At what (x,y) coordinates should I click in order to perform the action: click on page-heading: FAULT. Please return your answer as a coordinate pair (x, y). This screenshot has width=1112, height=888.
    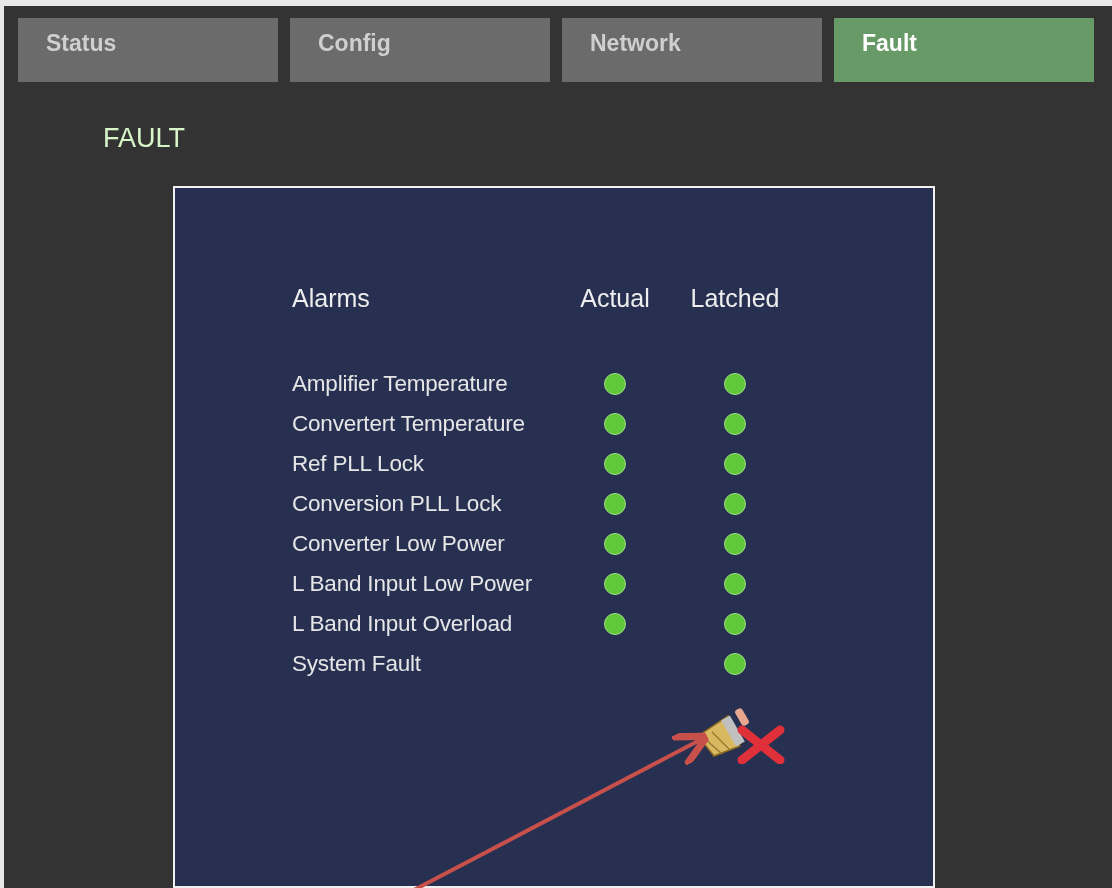
    Looking at the image, I should click on (144, 138).